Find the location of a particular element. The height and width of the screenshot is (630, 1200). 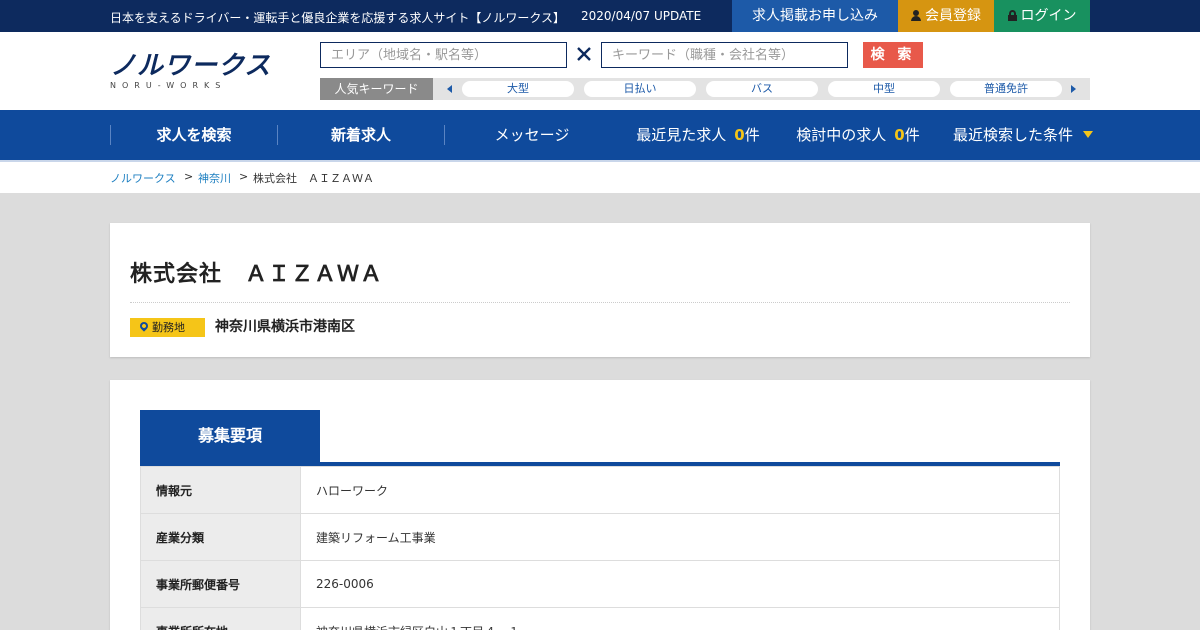

recent-viewed-label: 最近見た求人 is located at coordinates (681, 135).